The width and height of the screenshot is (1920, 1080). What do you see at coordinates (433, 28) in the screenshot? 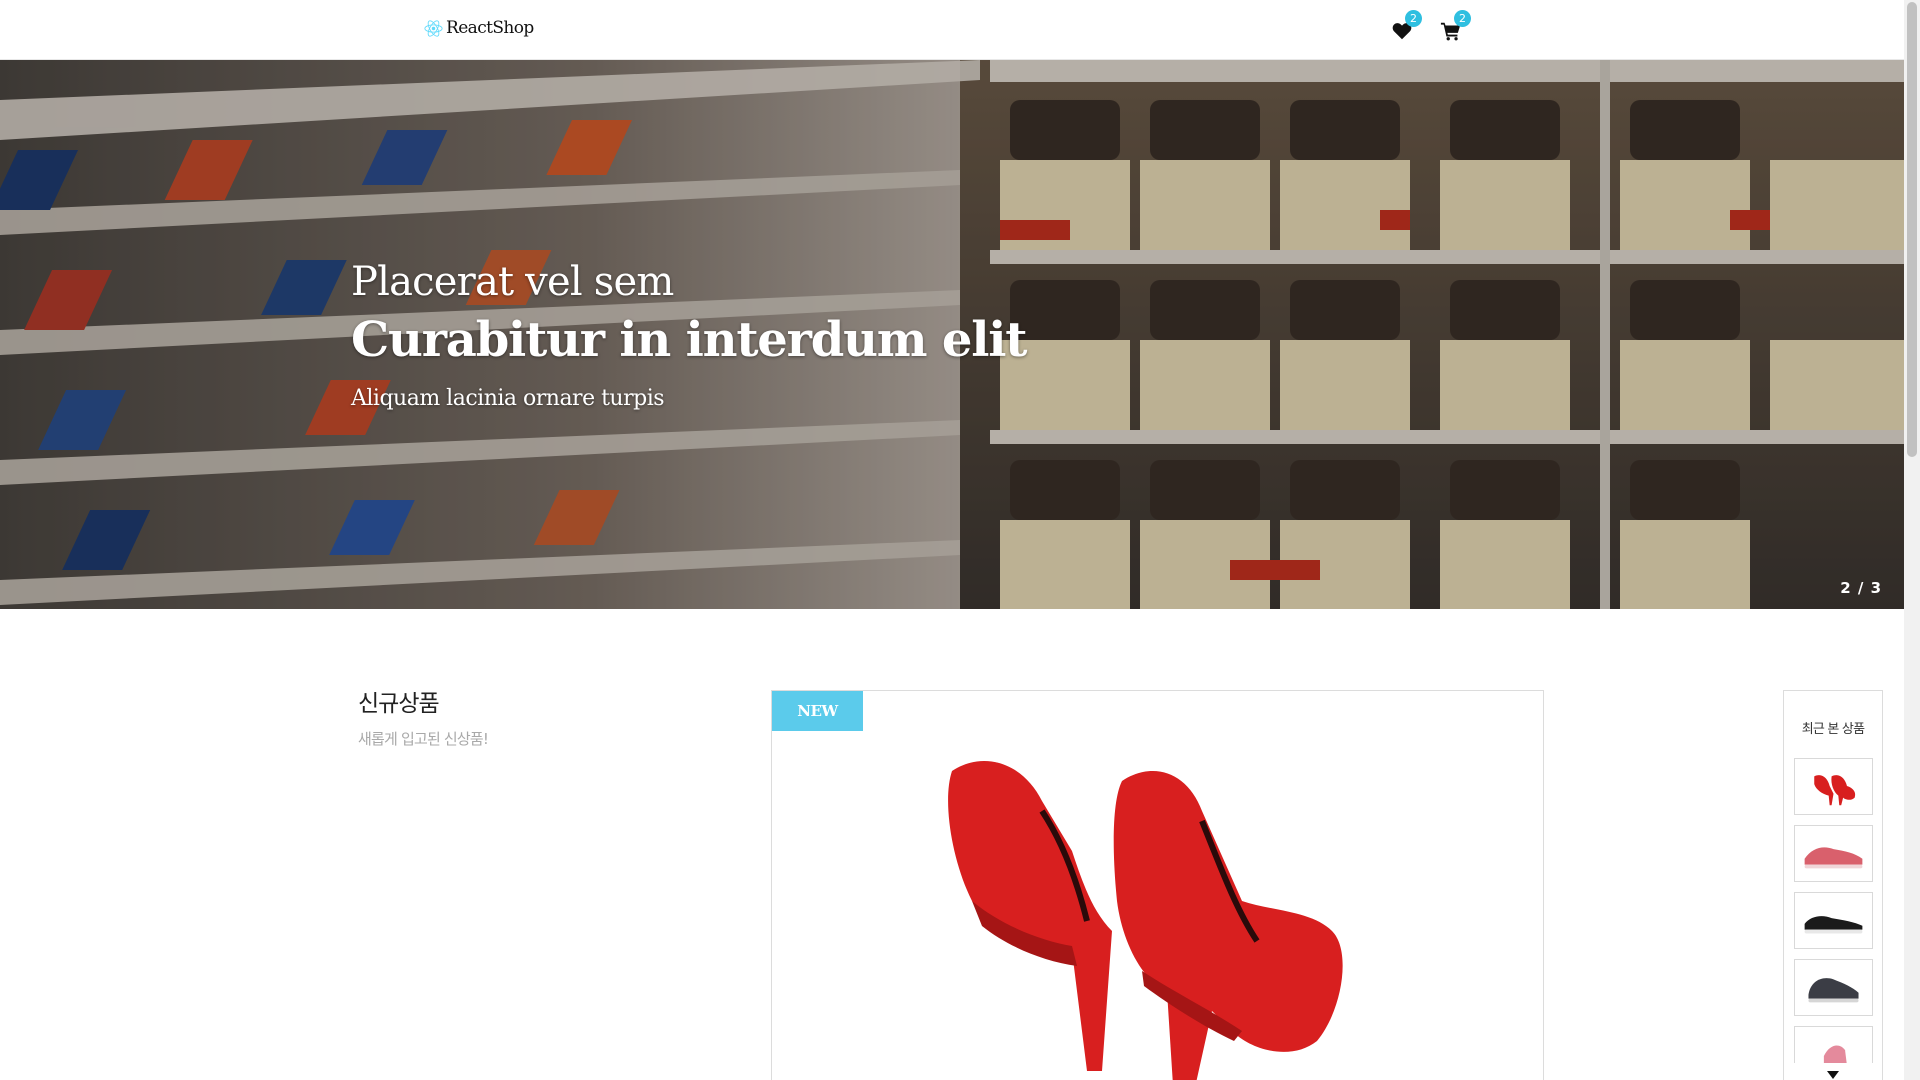
I see `react-atom-icon` at bounding box center [433, 28].